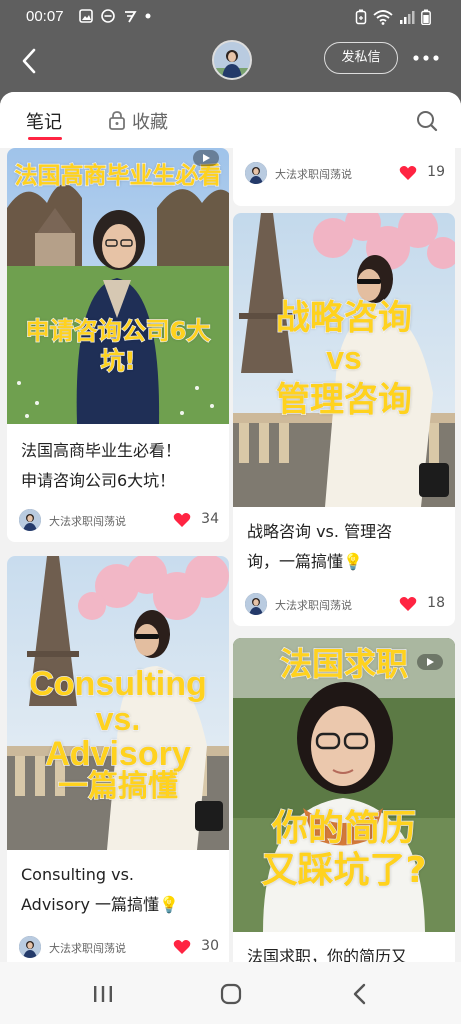 This screenshot has width=461, height=1024. What do you see at coordinates (103, 994) in the screenshot?
I see `recent-apps-icon` at bounding box center [103, 994].